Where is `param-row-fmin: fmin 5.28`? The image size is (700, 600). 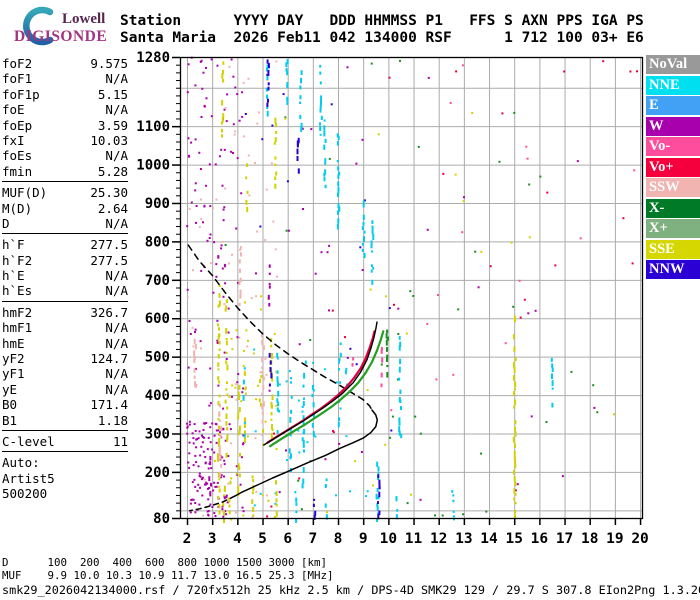 param-row-fmin: fmin 5.28 is located at coordinates (65, 171).